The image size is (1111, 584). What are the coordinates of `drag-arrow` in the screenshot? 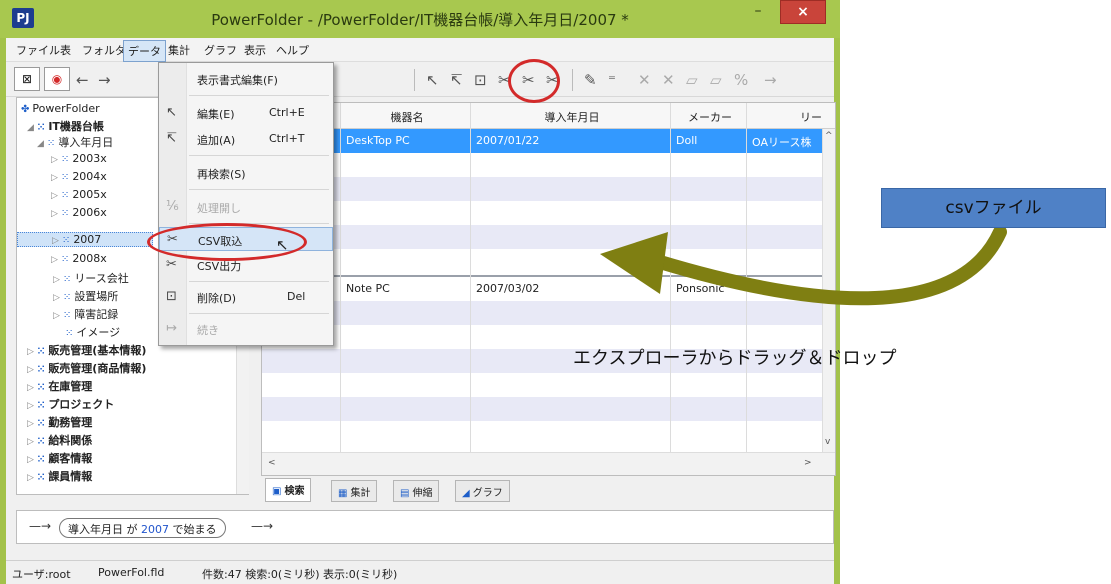 It's located at (803, 265).